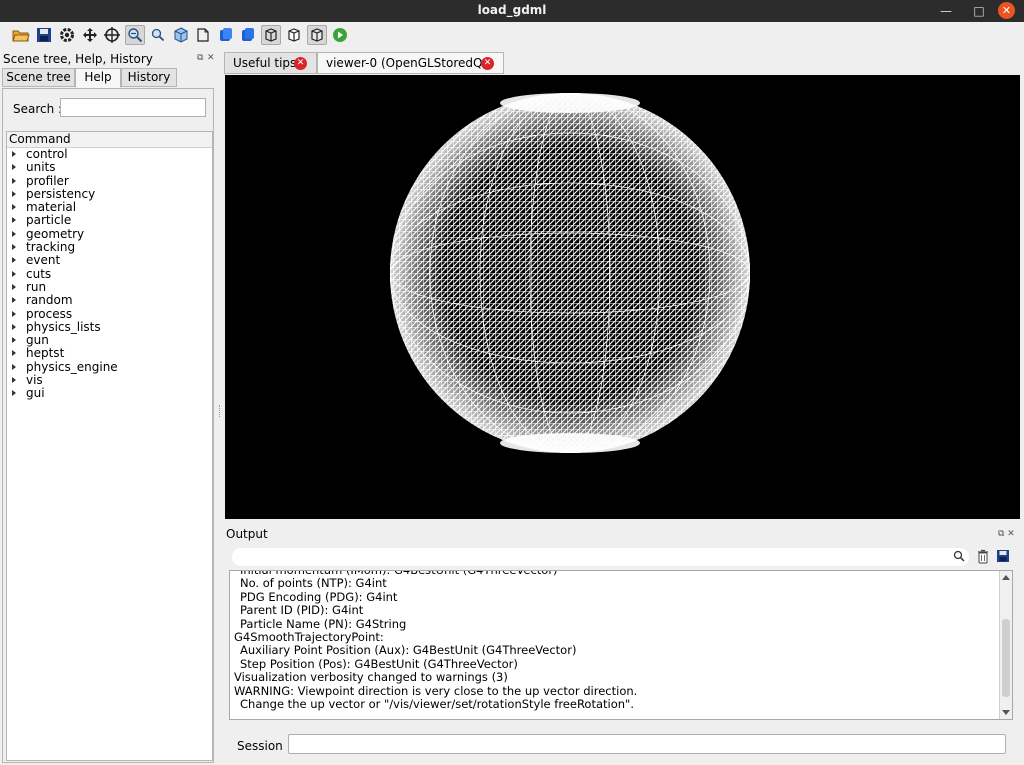 The height and width of the screenshot is (765, 1024). What do you see at coordinates (1006, 658) in the screenshot?
I see `scroll-thumb` at bounding box center [1006, 658].